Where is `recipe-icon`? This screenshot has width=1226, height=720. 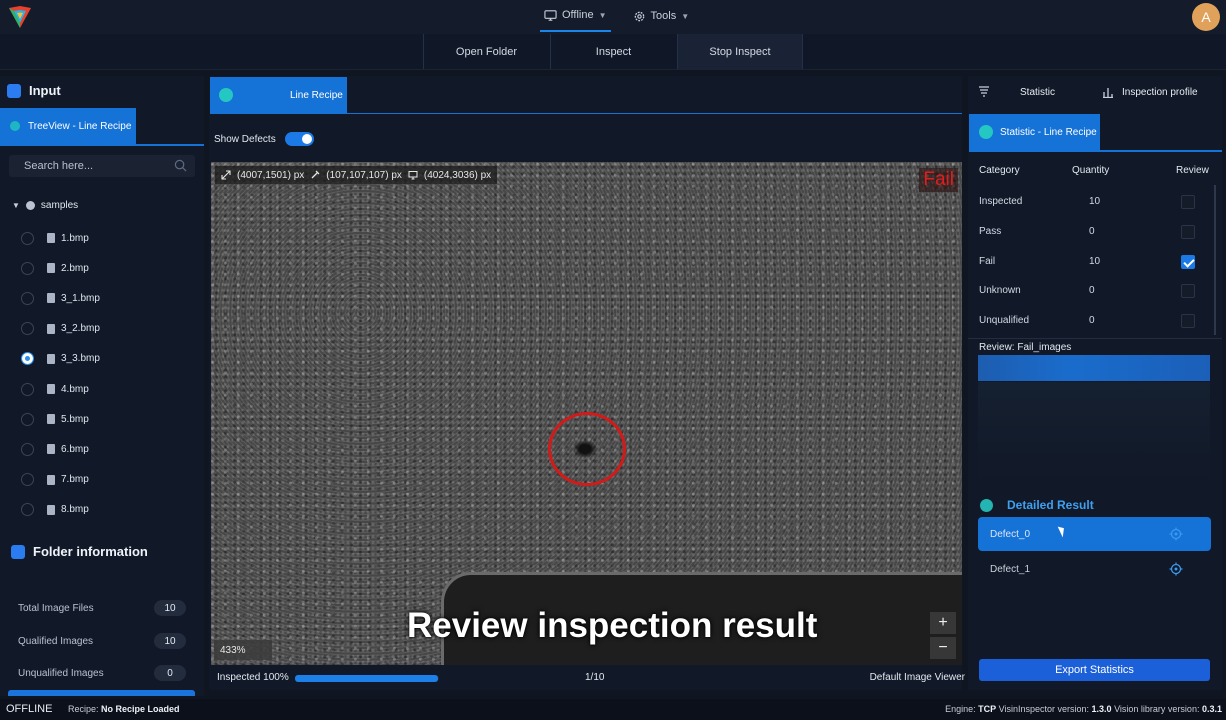 recipe-icon is located at coordinates (226, 95).